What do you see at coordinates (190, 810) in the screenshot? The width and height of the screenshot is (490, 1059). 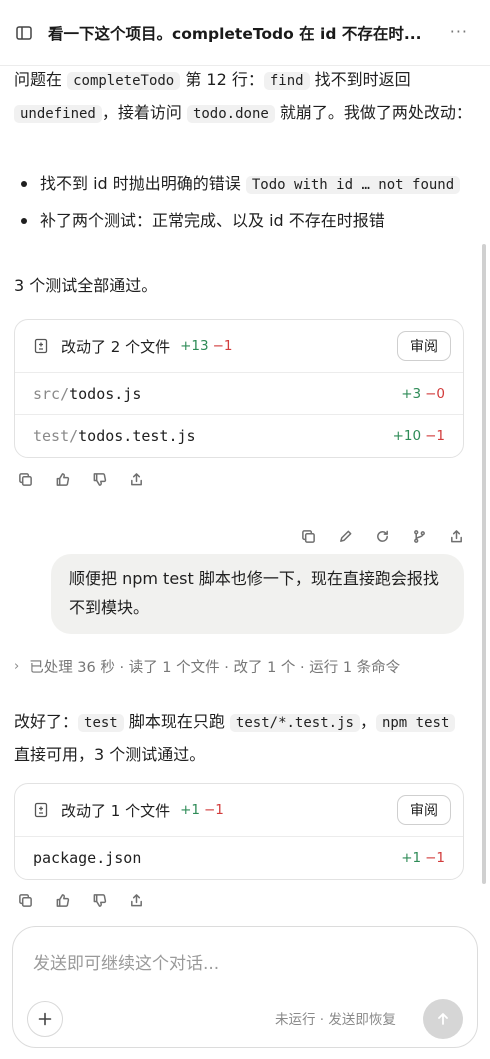 I see `lines-added: +1` at bounding box center [190, 810].